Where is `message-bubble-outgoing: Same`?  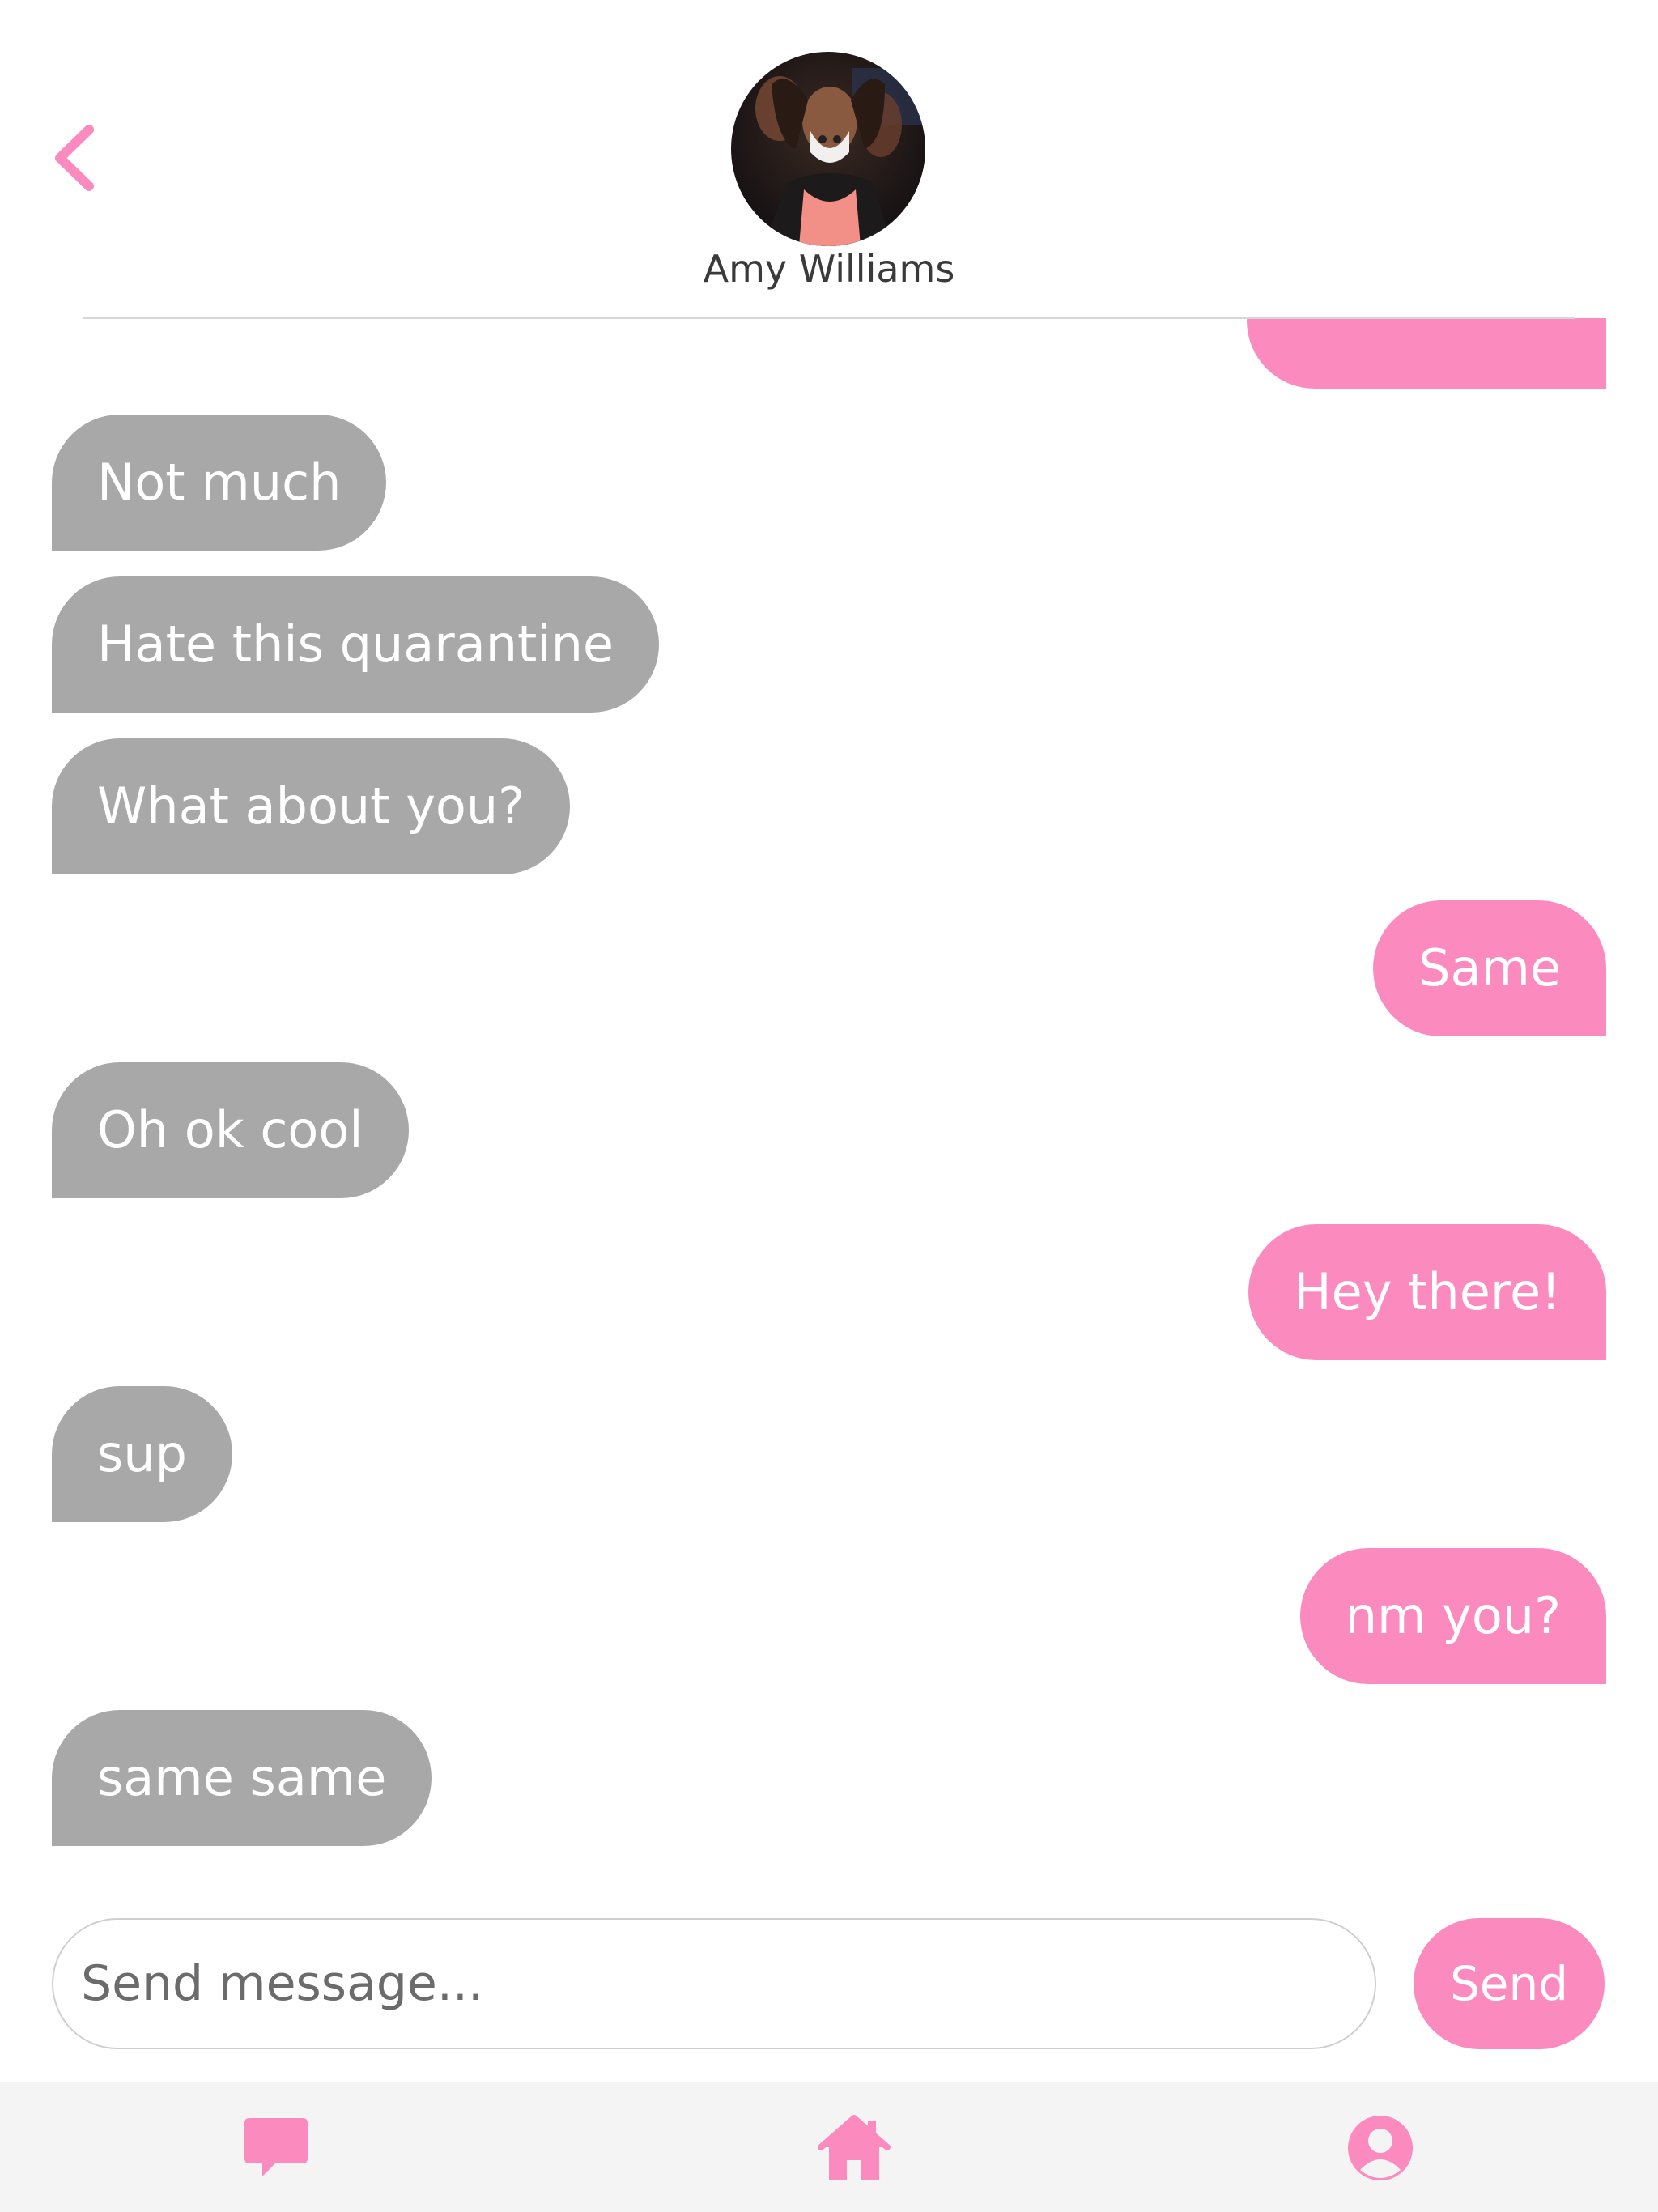 message-bubble-outgoing: Same is located at coordinates (1489, 968).